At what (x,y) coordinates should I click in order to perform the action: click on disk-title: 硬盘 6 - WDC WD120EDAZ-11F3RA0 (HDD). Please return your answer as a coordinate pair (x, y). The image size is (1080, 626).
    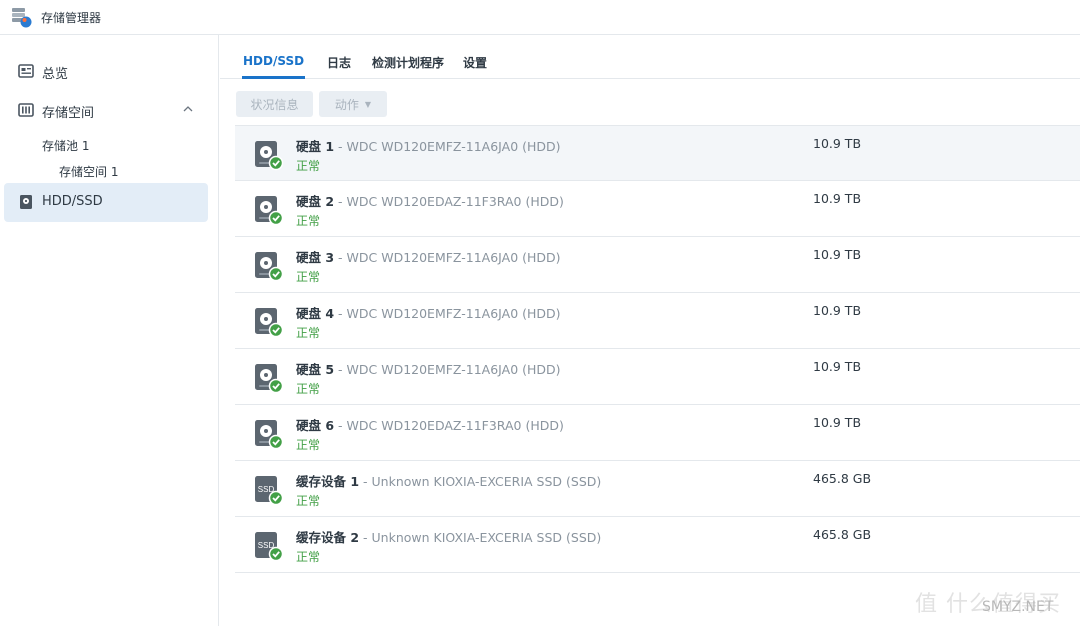
    Looking at the image, I should click on (430, 424).